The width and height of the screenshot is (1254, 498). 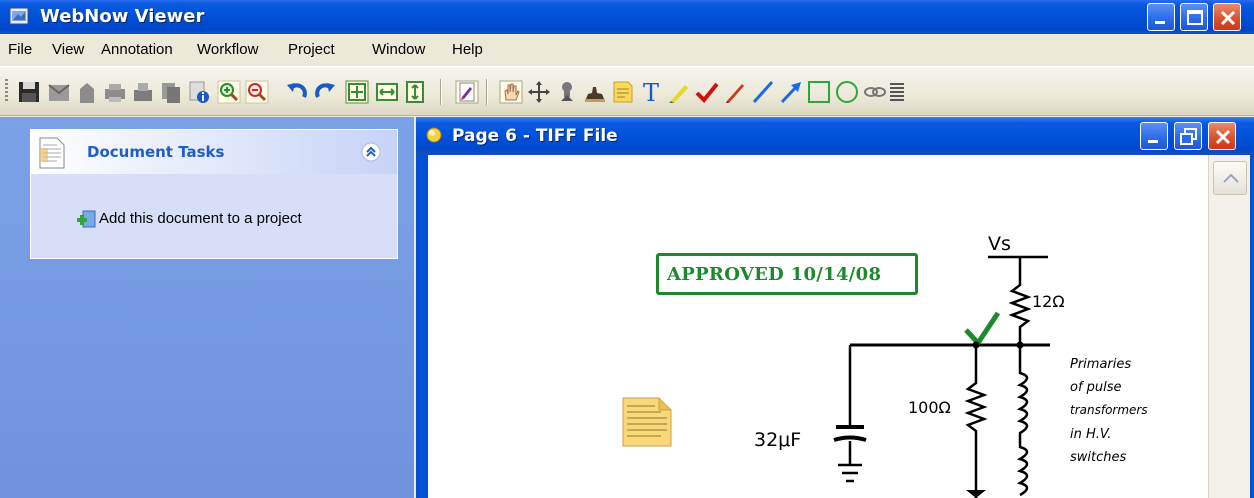 What do you see at coordinates (1154, 136) in the screenshot?
I see `document-minimize-button` at bounding box center [1154, 136].